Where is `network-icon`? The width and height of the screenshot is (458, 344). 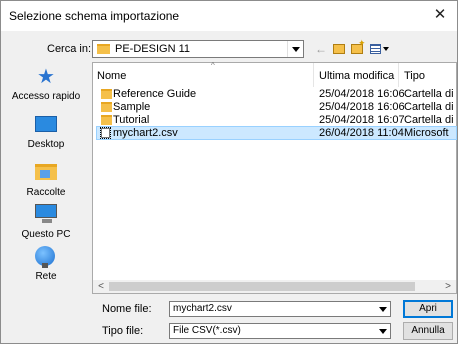
network-icon is located at coordinates (45, 257).